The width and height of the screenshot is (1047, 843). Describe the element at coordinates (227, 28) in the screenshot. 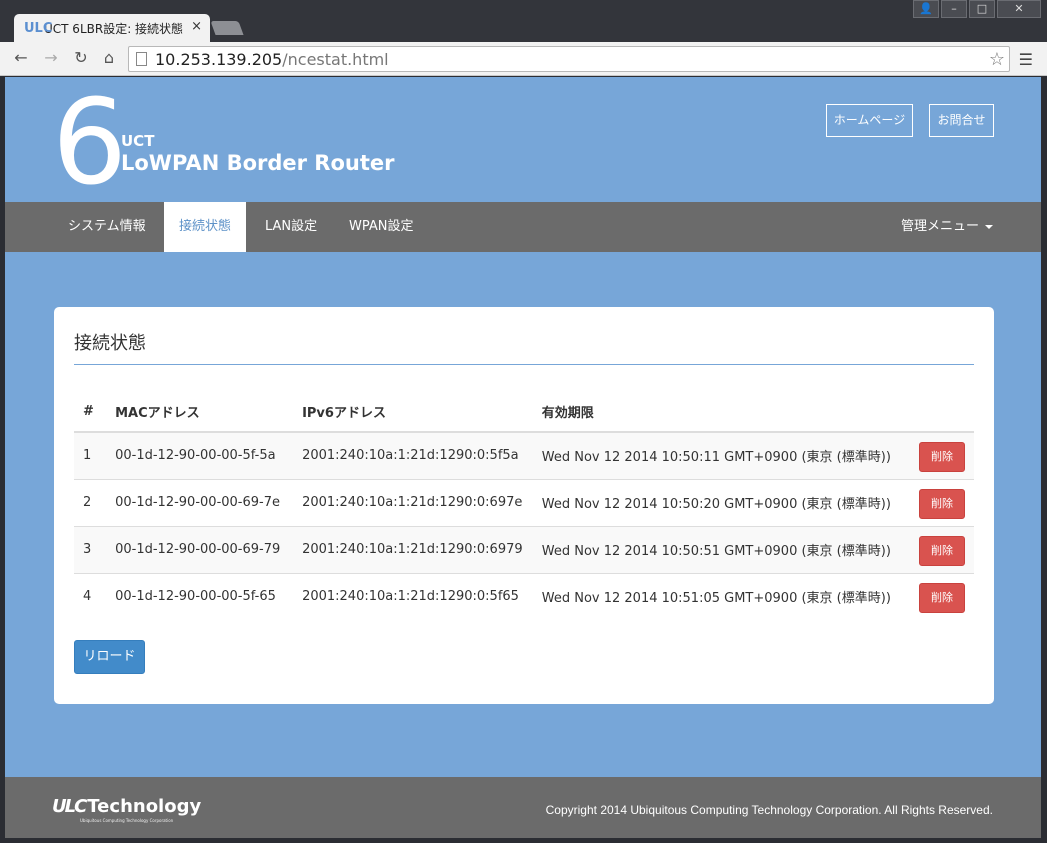

I see `new-tab-button` at that location.